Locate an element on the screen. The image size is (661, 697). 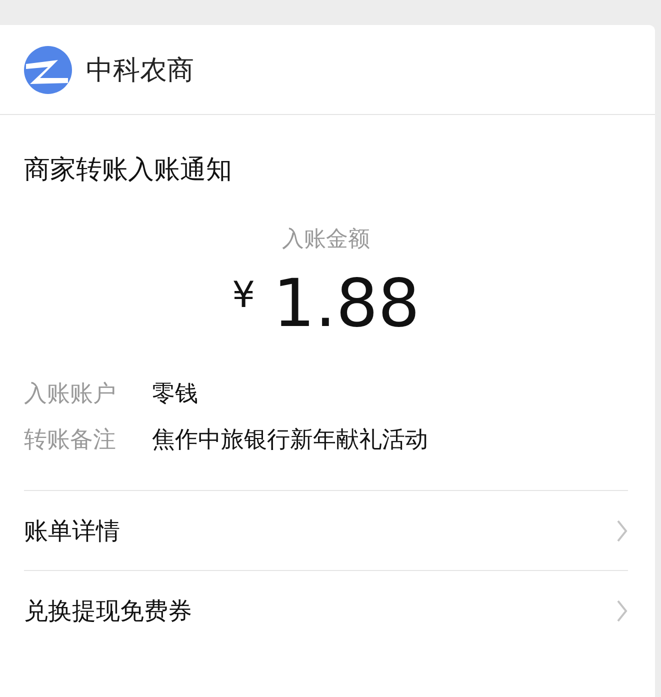
detail-value: 零钱 is located at coordinates (175, 394).